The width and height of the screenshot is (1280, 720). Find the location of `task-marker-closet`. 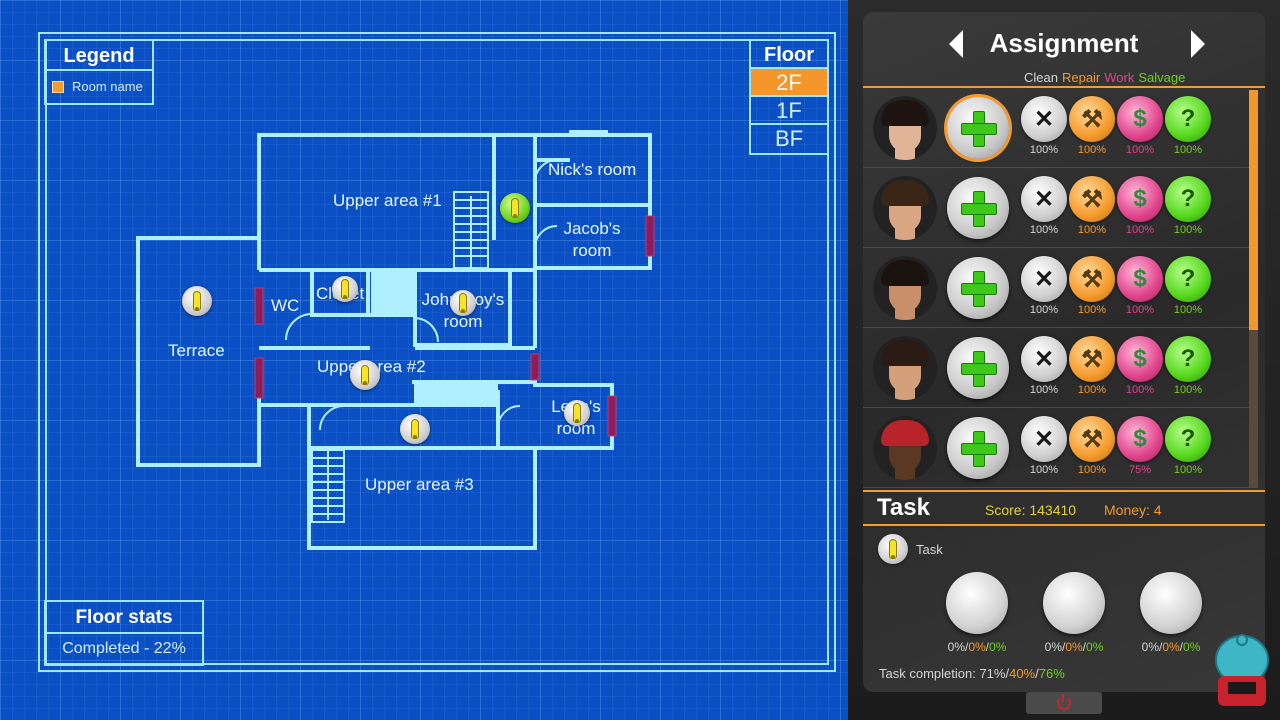

task-marker-closet is located at coordinates (345, 289).